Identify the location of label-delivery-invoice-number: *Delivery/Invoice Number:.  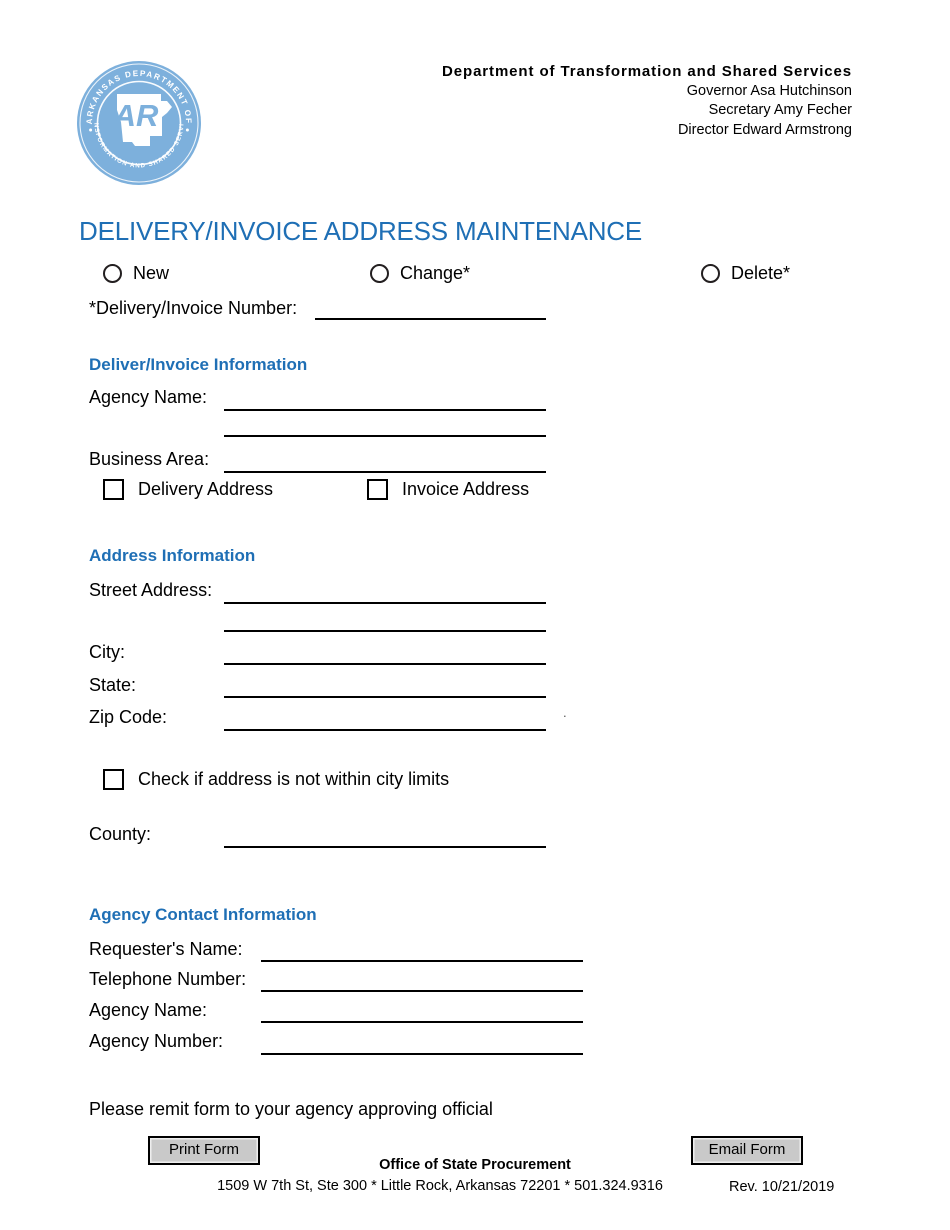
(193, 308).